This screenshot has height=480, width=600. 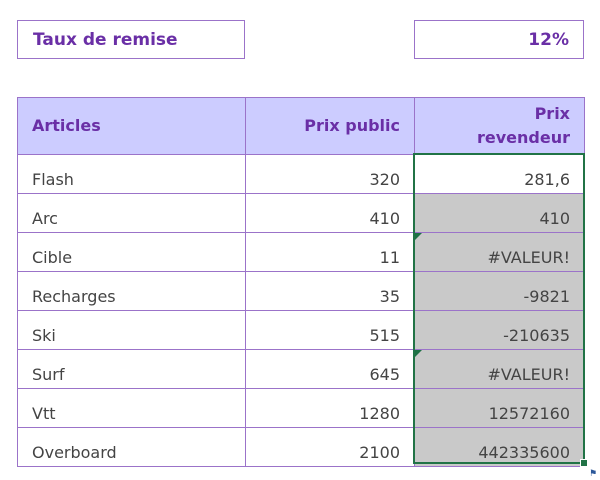 What do you see at coordinates (499, 291) in the screenshot?
I see `reseller-price-cell: -9821` at bounding box center [499, 291].